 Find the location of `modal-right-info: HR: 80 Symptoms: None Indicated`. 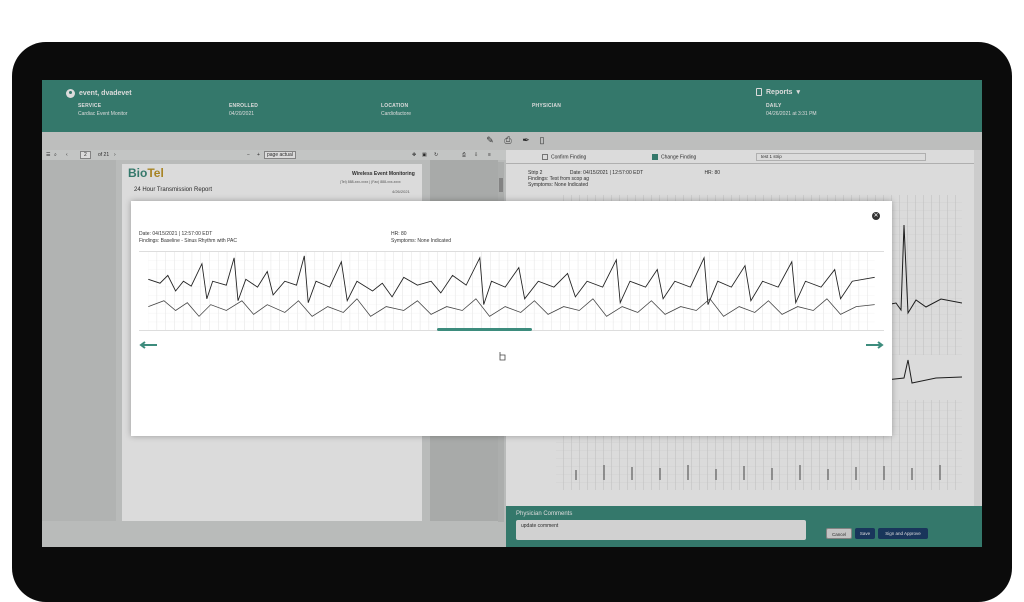

modal-right-info: HR: 80 Symptoms: None Indicated is located at coordinates (421, 238).